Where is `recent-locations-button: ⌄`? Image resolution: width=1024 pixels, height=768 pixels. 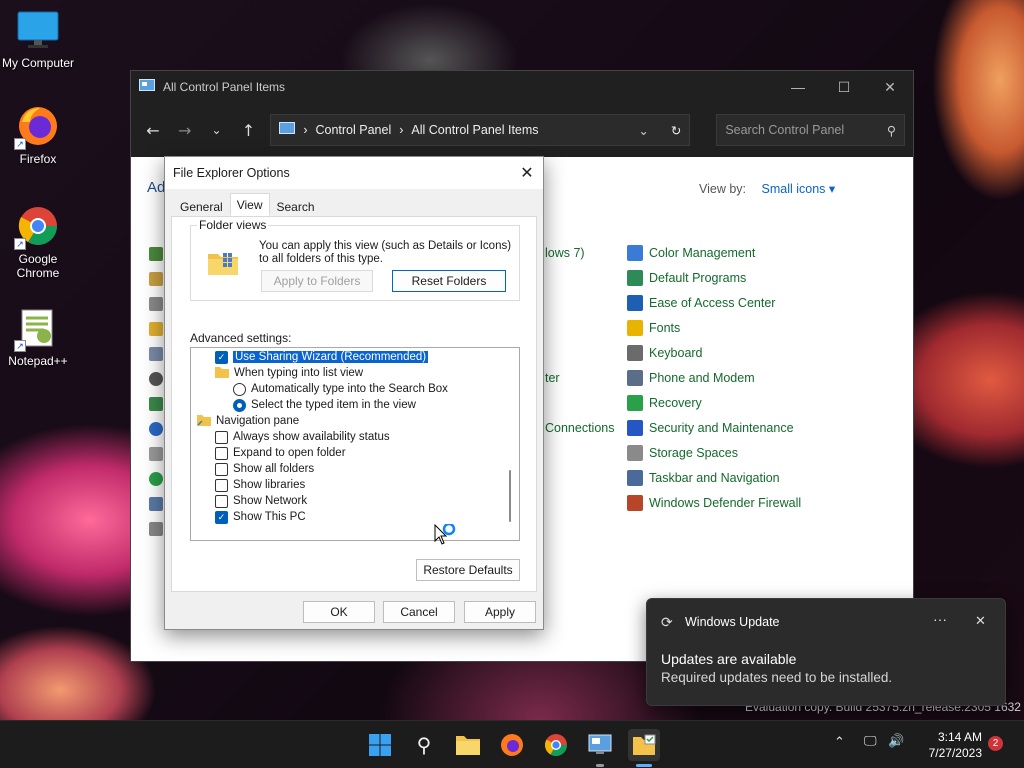
recent-locations-button: ⌄ is located at coordinates (217, 130).